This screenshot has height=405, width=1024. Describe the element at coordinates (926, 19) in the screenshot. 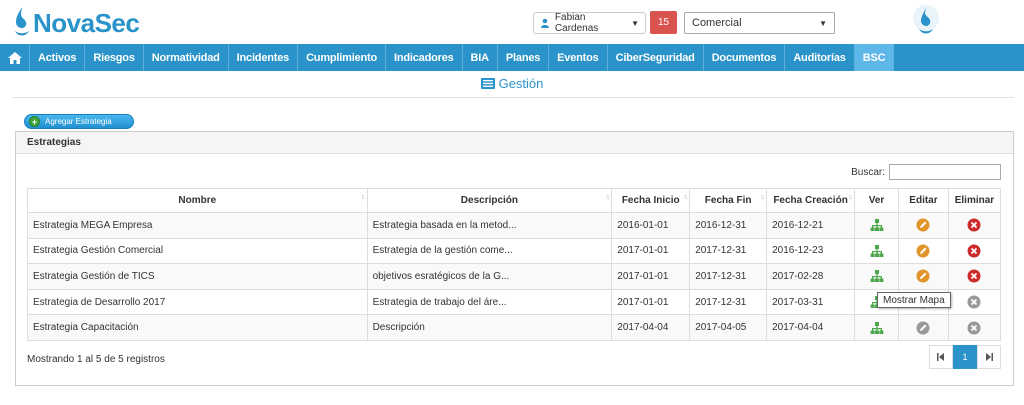

I see `secondary-logo-icon` at that location.